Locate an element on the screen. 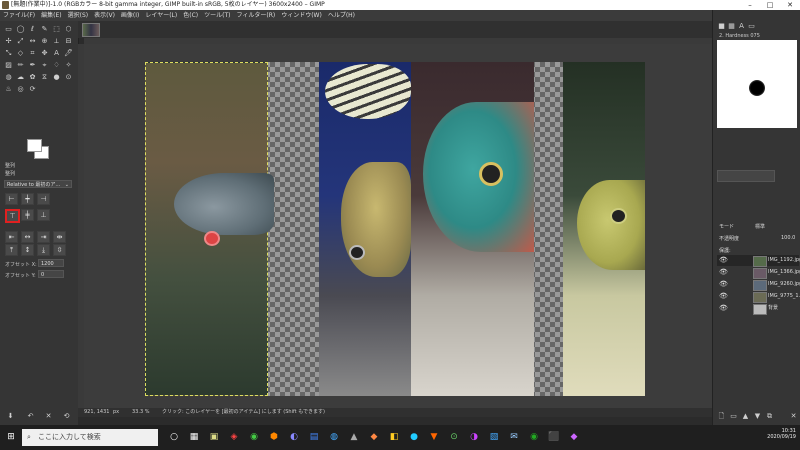 The width and height of the screenshot is (800, 450). relative-to-select: Relative to 最初のア… ⌄ is located at coordinates (38, 184).